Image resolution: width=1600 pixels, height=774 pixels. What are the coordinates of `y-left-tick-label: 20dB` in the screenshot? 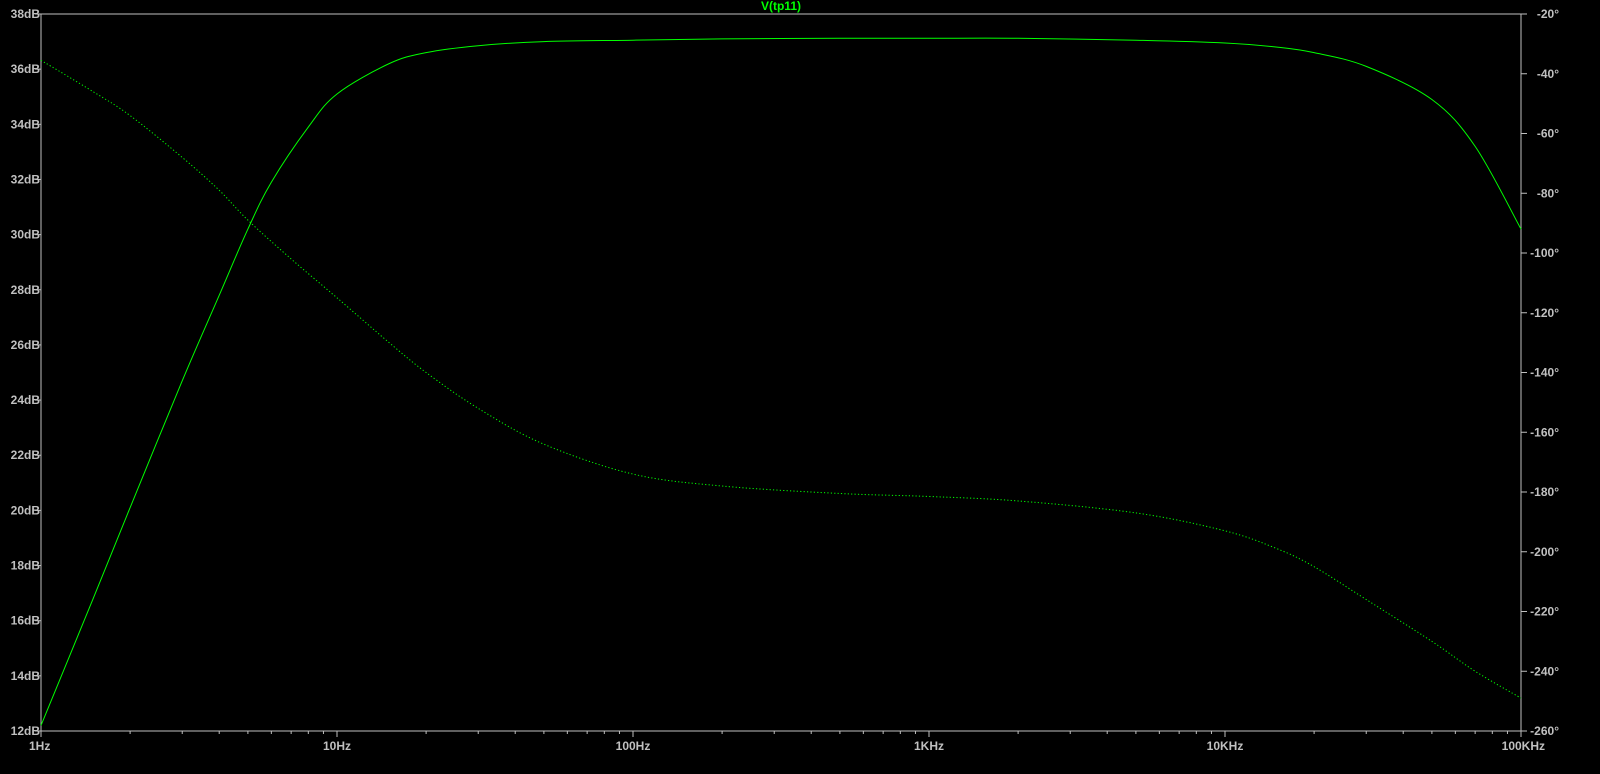 It's located at (26, 510).